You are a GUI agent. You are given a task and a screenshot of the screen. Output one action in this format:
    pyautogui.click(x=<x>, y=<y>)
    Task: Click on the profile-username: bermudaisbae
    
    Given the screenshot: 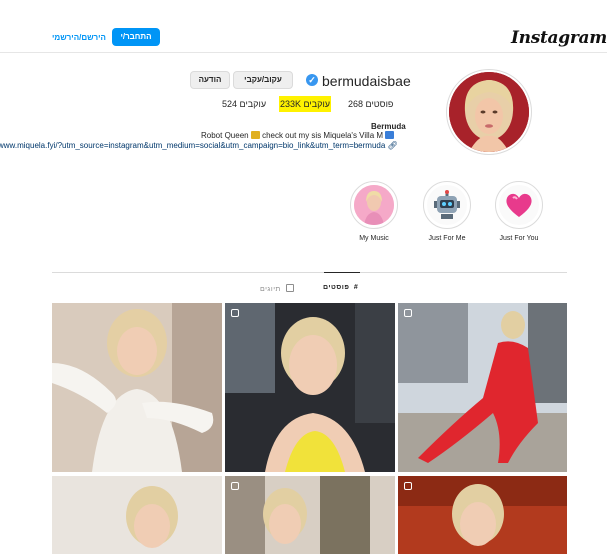 What is the action you would take?
    pyautogui.click(x=366, y=81)
    